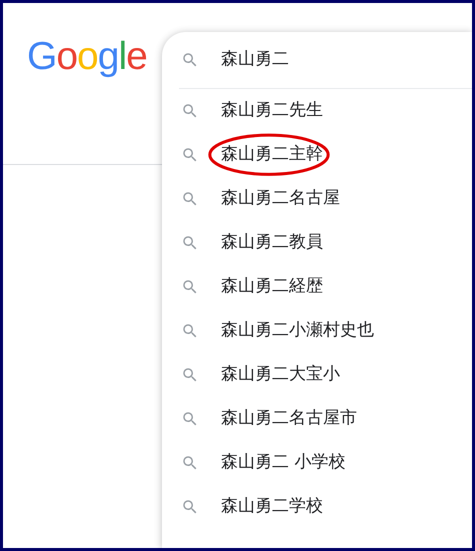 The width and height of the screenshot is (475, 551). Describe the element at coordinates (272, 111) in the screenshot. I see `suggestion-item: 森山勇二先生` at that location.